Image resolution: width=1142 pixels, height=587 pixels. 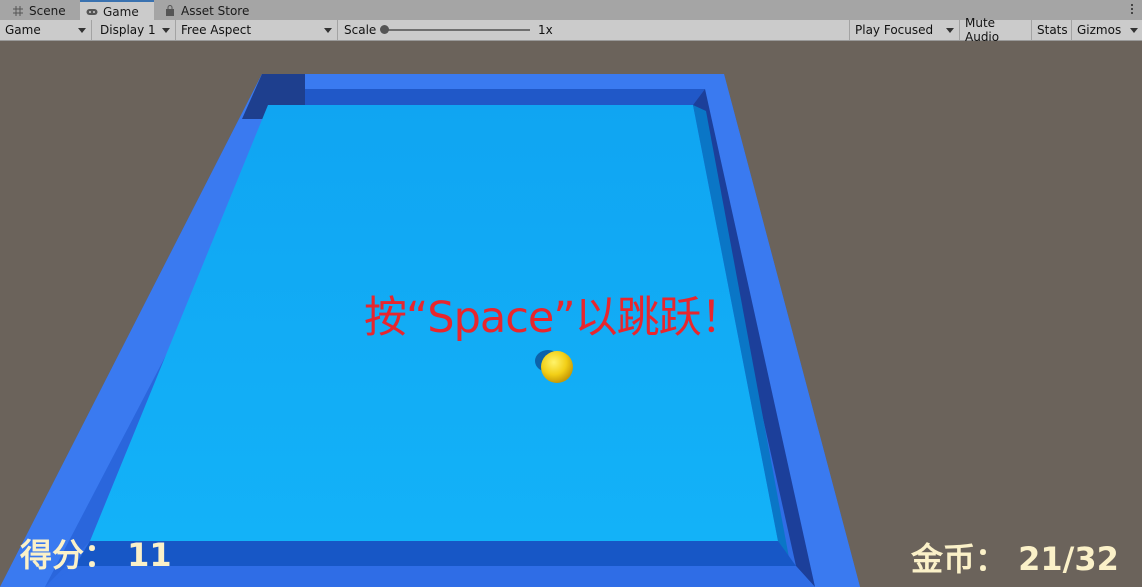 I want to click on play-mode-value: Play Focused, so click(x=894, y=30).